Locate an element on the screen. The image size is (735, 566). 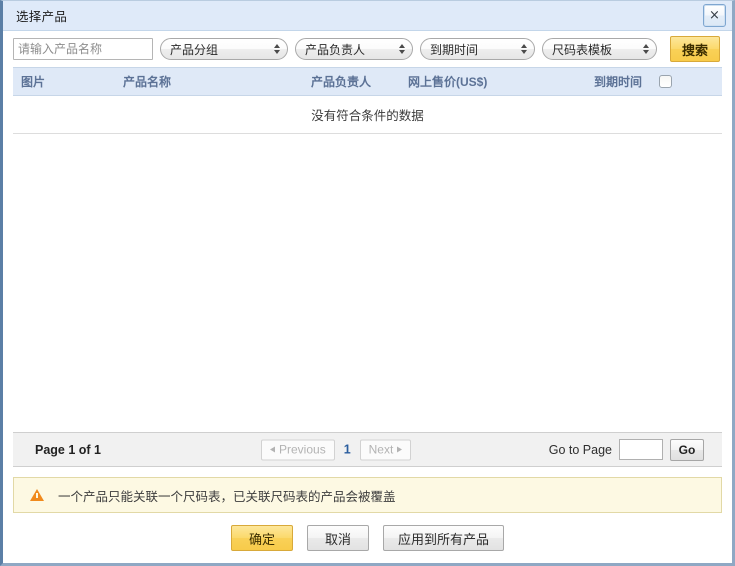
page-number-1: 1 is located at coordinates (347, 450).